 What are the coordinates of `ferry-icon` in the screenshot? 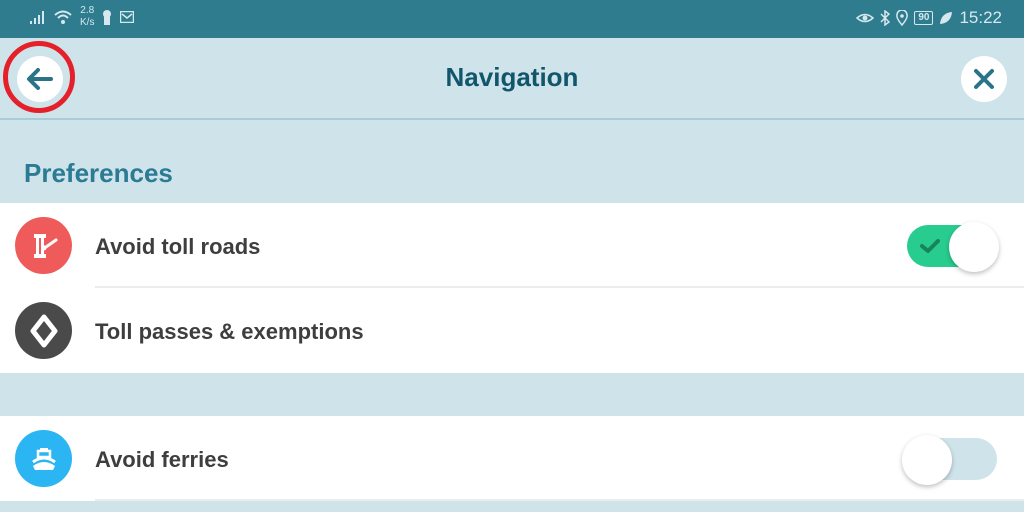 It's located at (43, 458).